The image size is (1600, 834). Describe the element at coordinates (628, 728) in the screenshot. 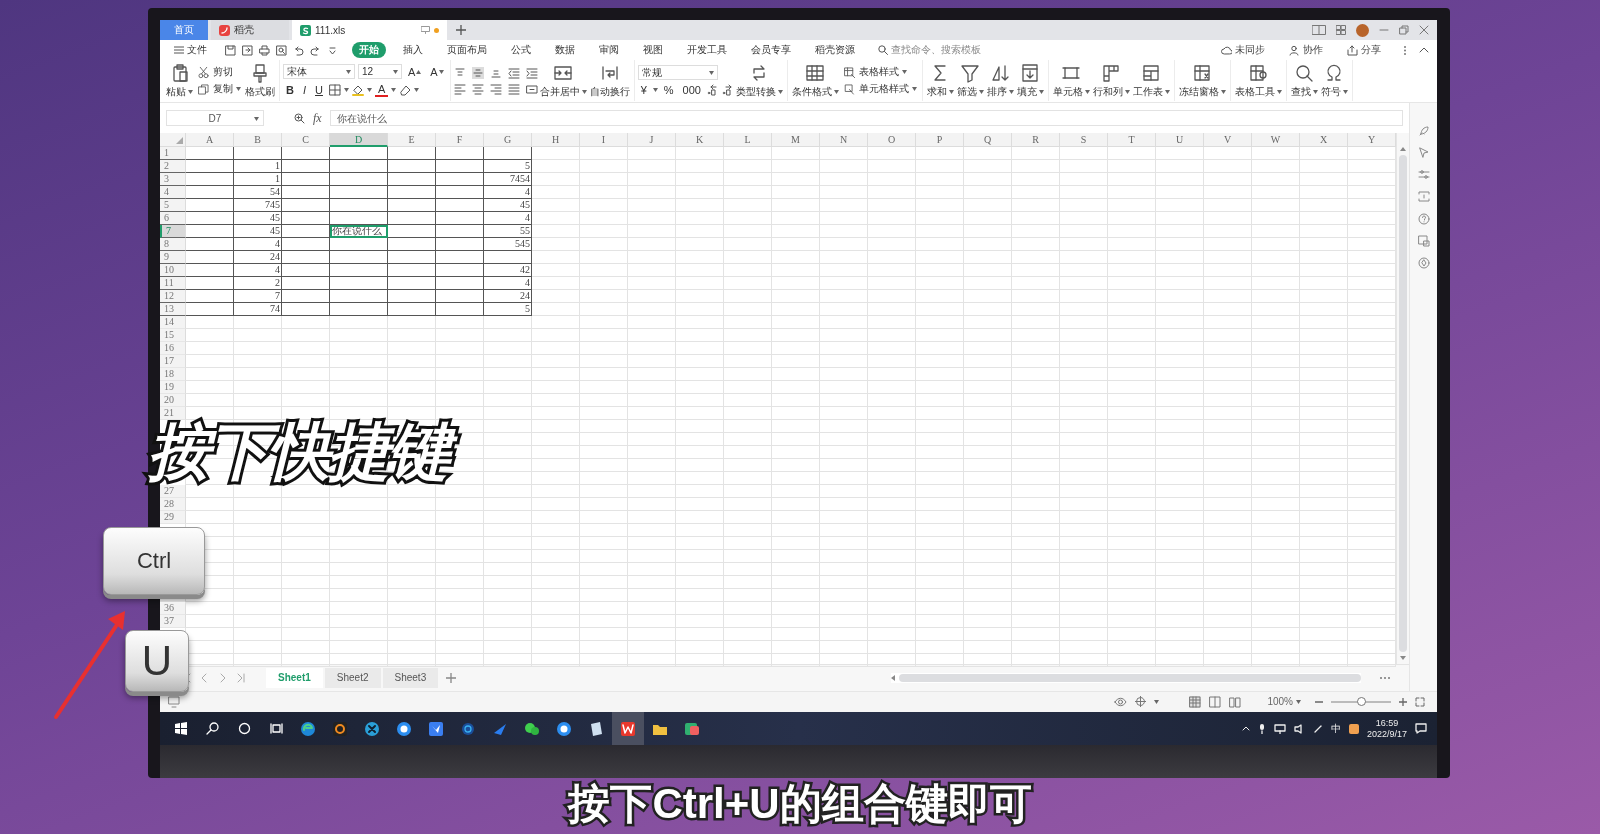

I see `wps-icon` at that location.